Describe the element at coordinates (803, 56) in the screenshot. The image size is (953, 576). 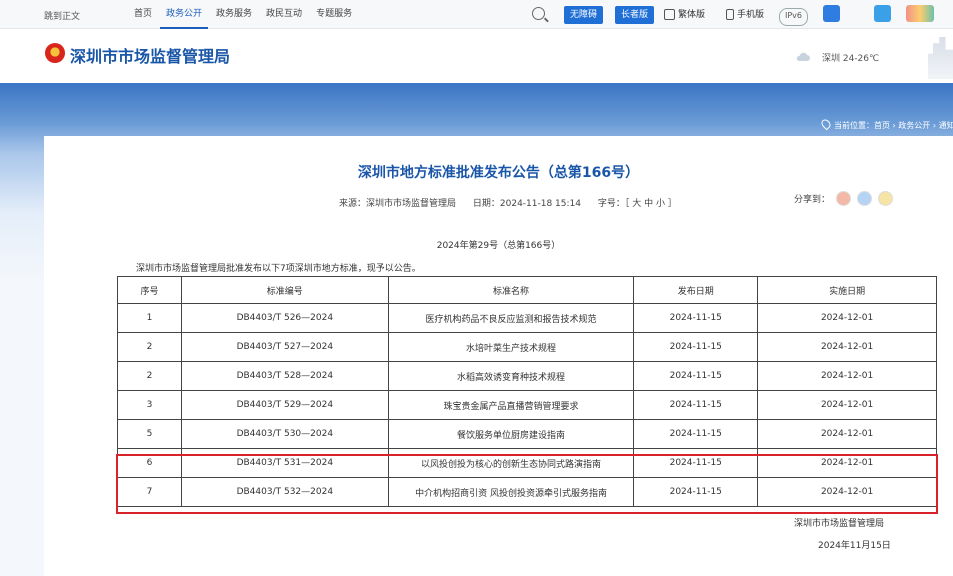
I see `cloud-icon` at that location.